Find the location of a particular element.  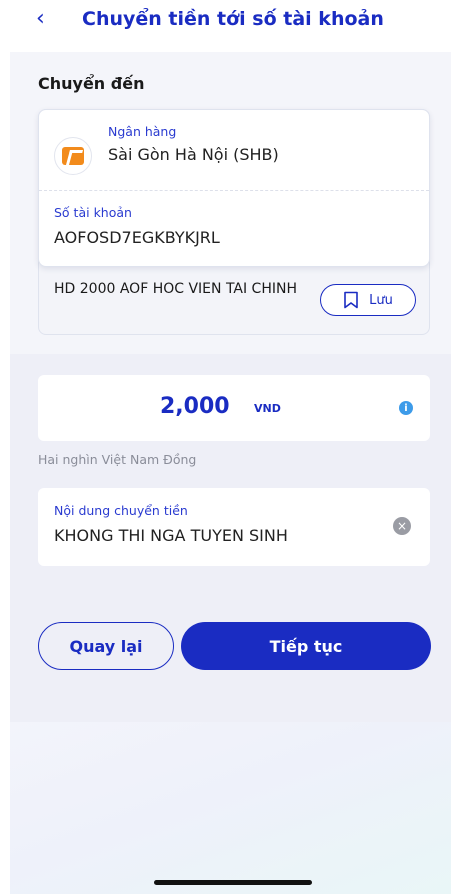

recipient-section-label: Chuyển đến is located at coordinates (91, 83).